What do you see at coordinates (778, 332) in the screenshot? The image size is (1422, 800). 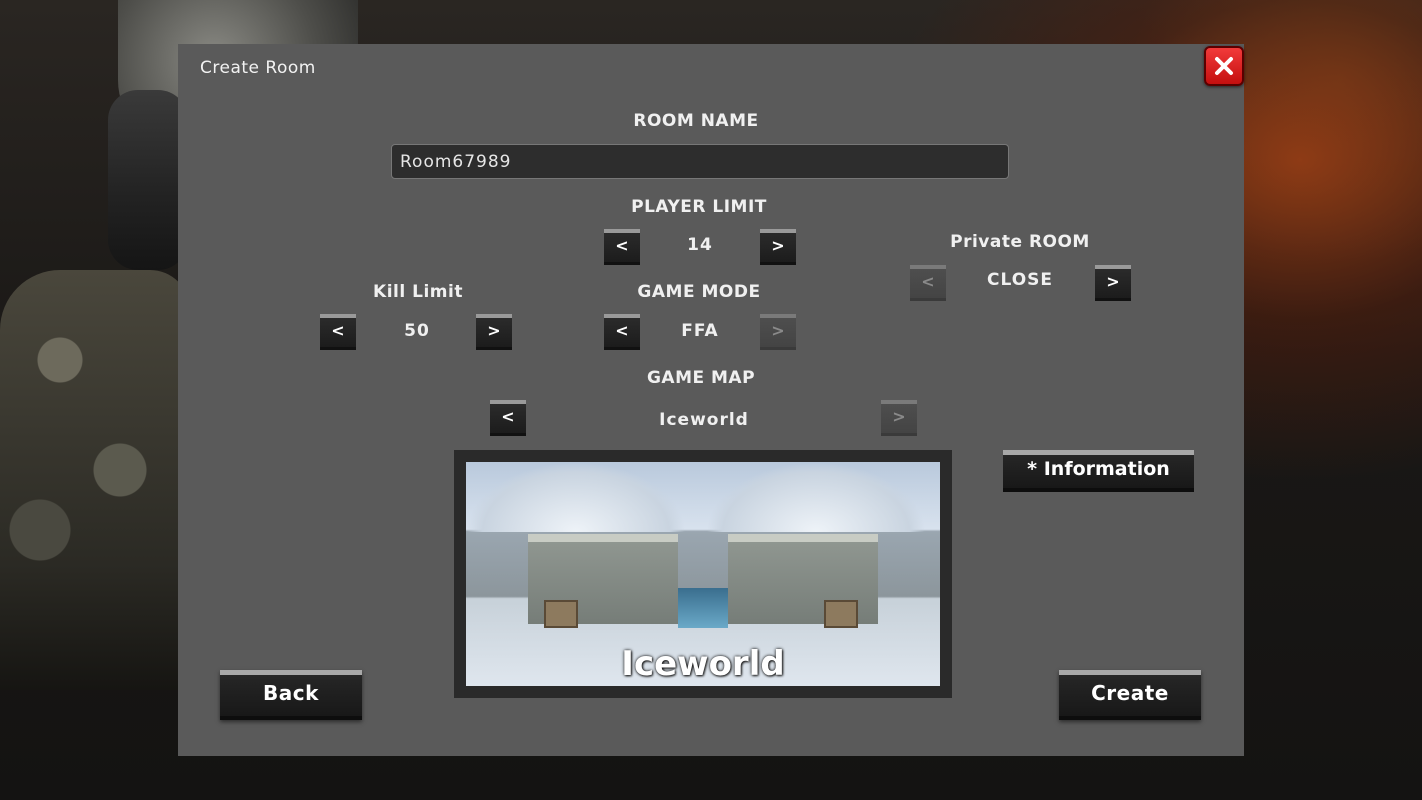 I see `game-mode-next-button: >` at bounding box center [778, 332].